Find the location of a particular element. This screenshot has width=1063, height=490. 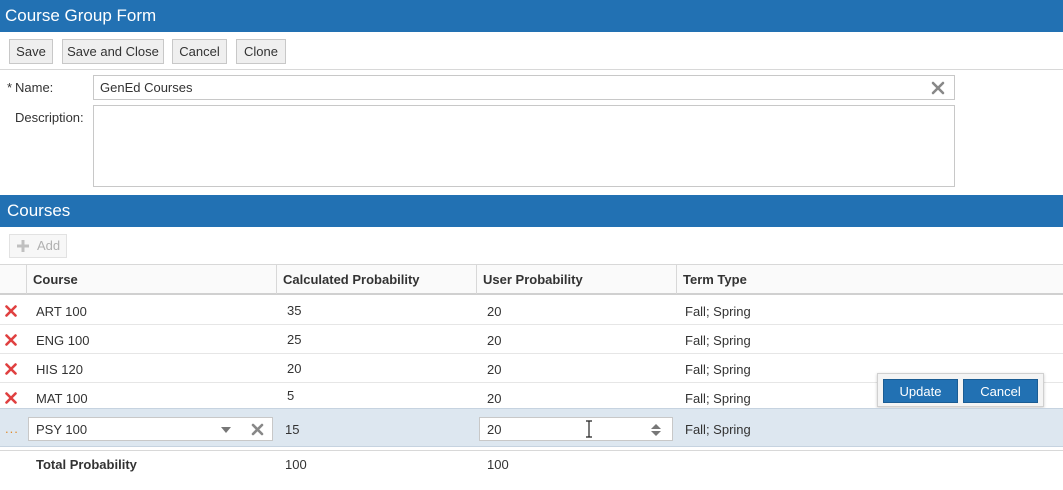

table-row: ENG 100 25 20 Fall; Spring is located at coordinates (531, 339).